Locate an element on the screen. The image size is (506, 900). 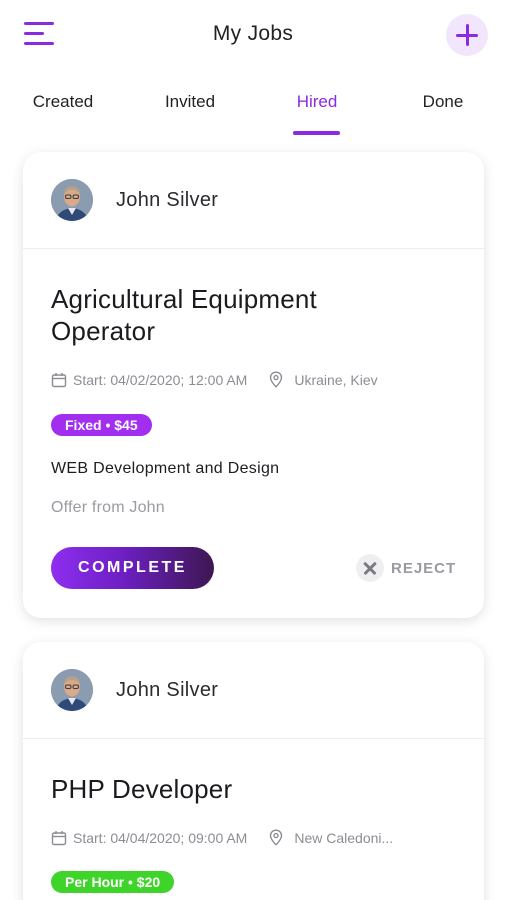
active-tab-indicator is located at coordinates (316, 133).